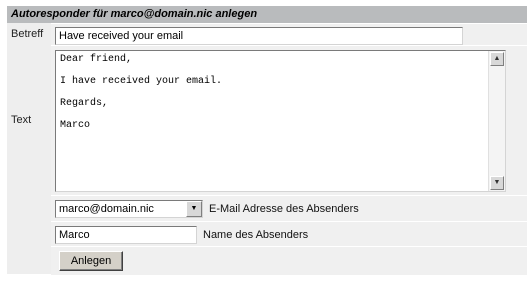  I want to click on sender-email-value: marco@domain.nic, so click(106, 209).